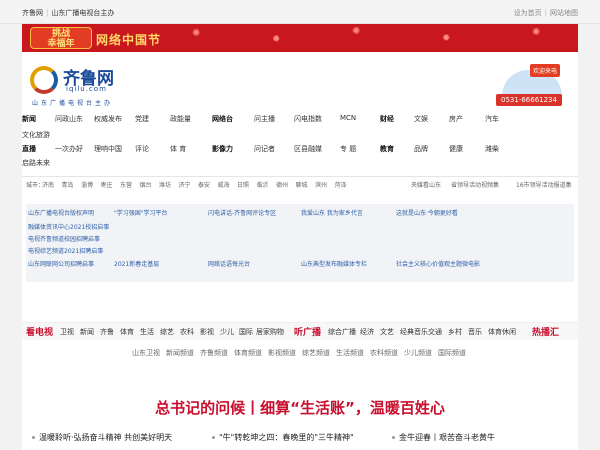 The height and width of the screenshot is (450, 600). Describe the element at coordinates (475, 332) in the screenshot. I see `radio-item: 音乐` at that location.